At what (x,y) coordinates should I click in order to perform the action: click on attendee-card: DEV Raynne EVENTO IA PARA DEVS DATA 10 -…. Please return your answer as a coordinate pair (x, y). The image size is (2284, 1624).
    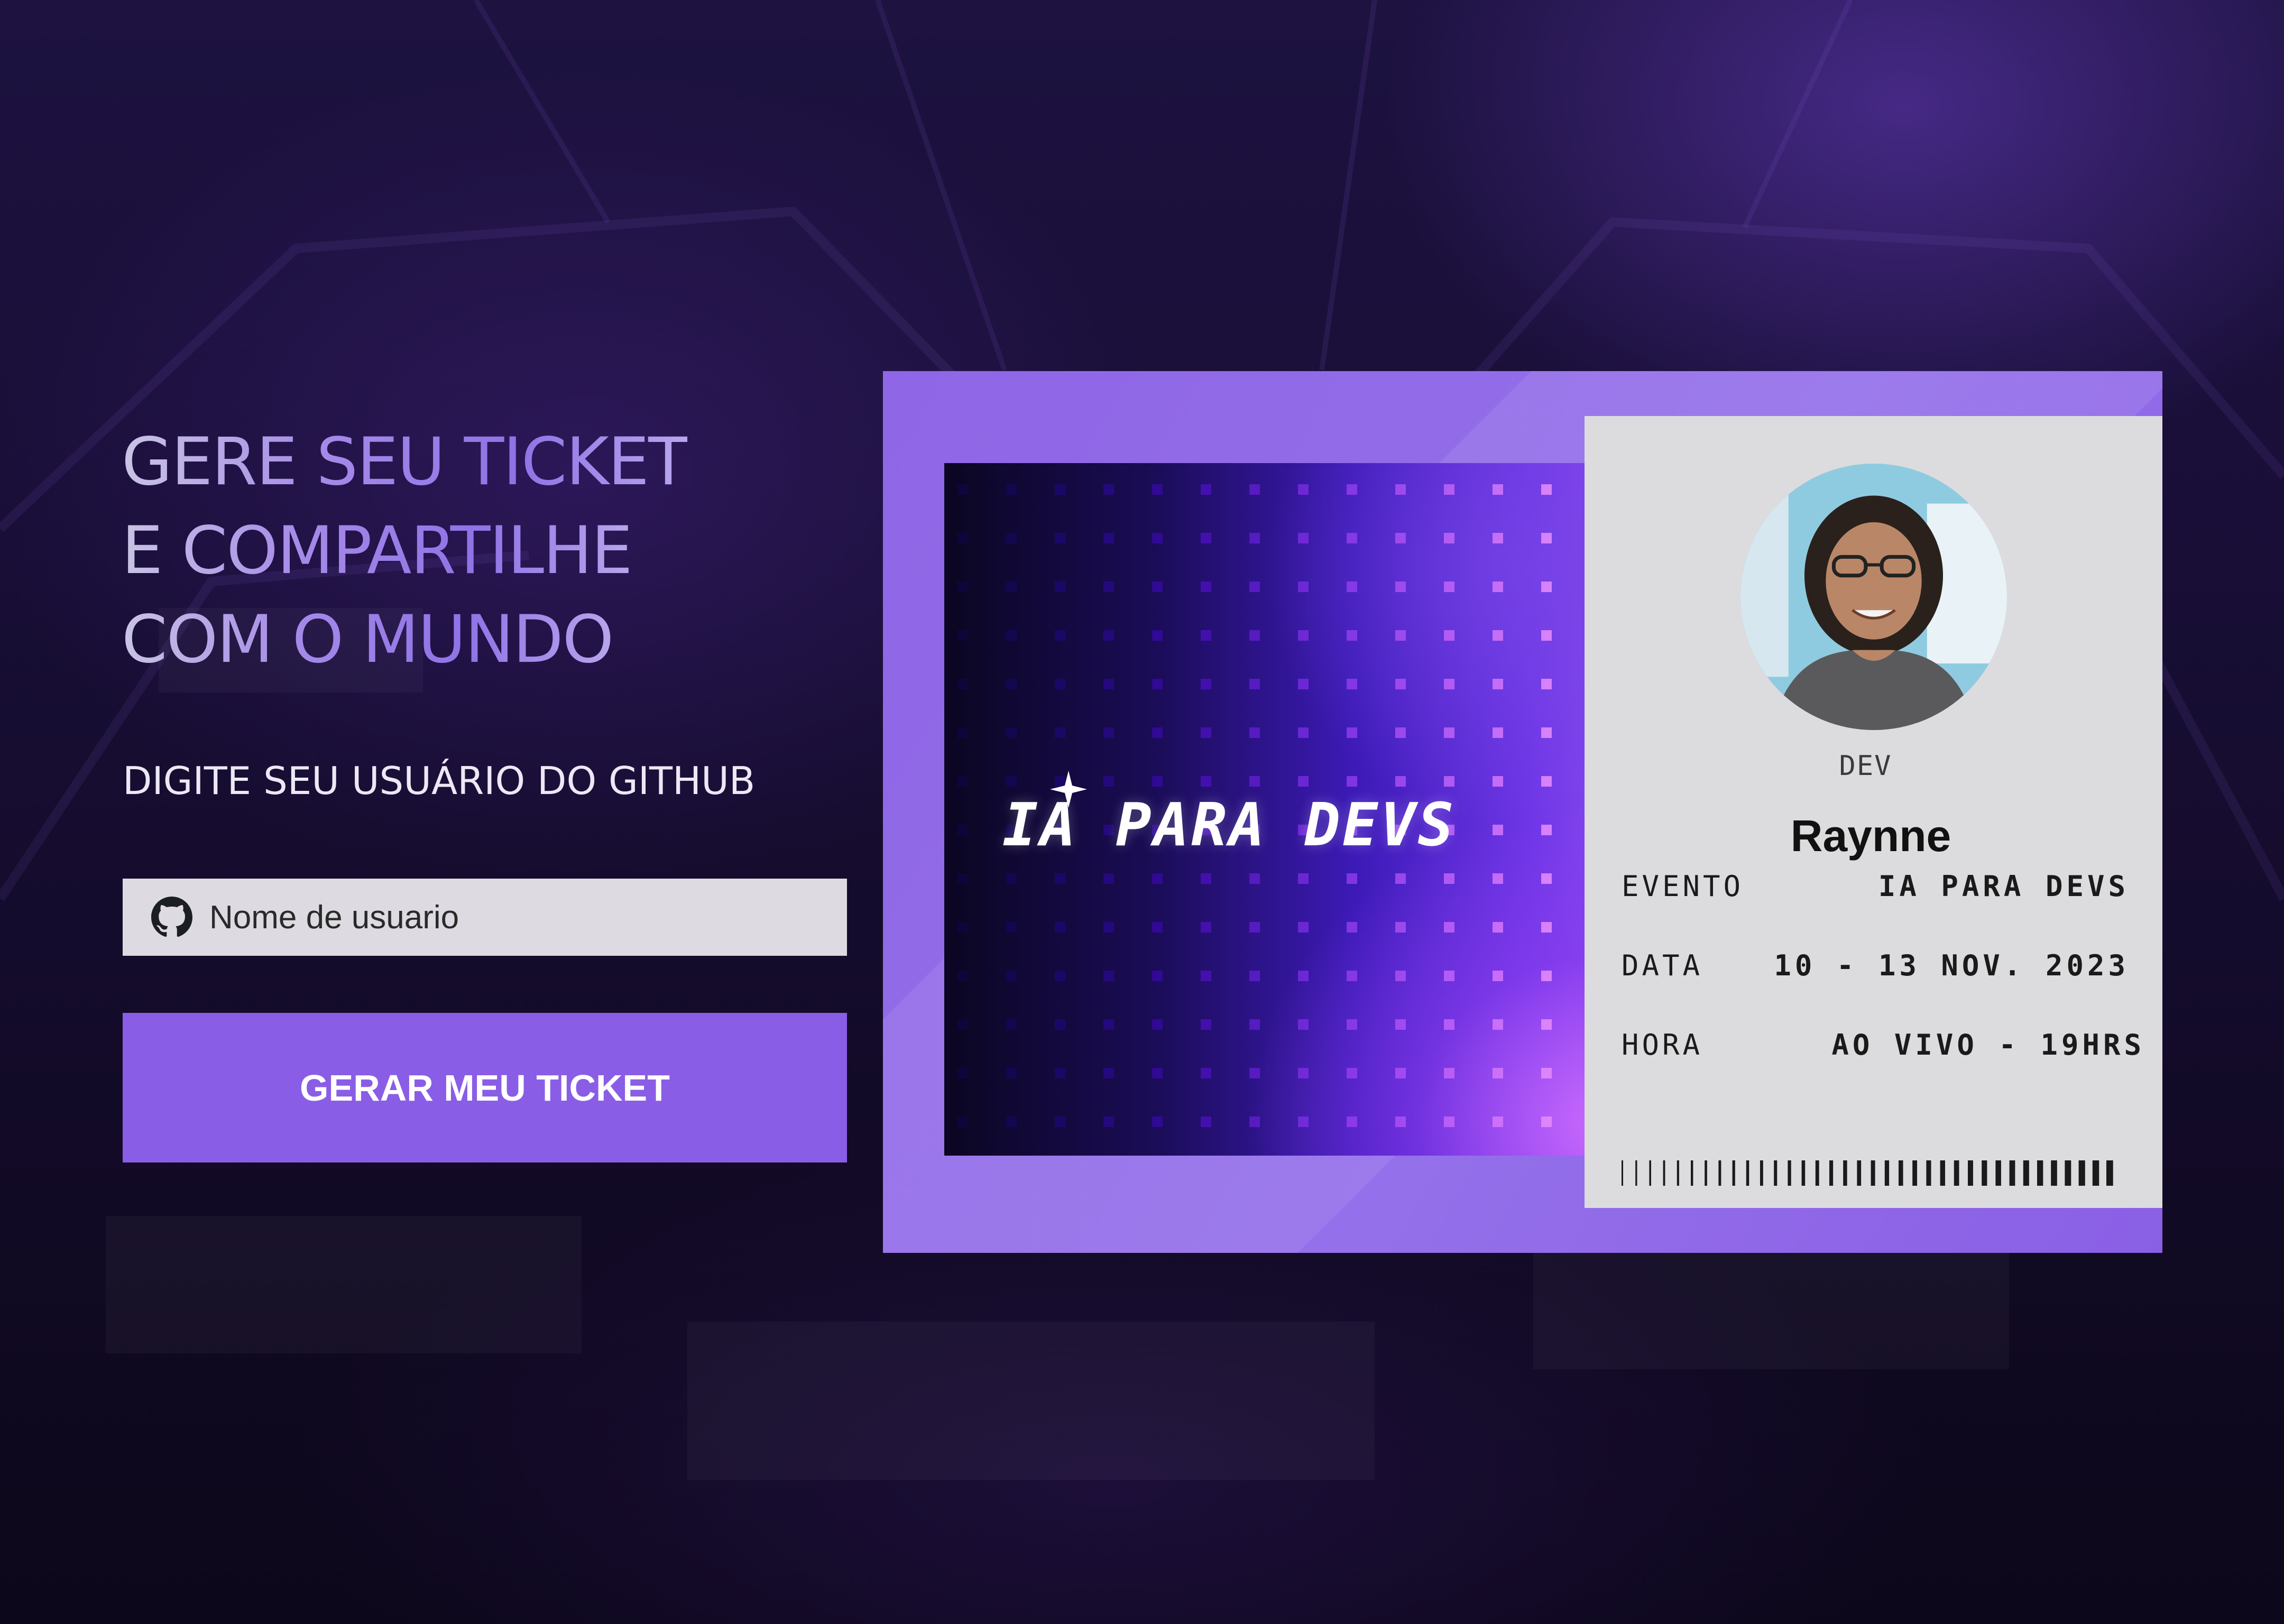
    Looking at the image, I should click on (1873, 812).